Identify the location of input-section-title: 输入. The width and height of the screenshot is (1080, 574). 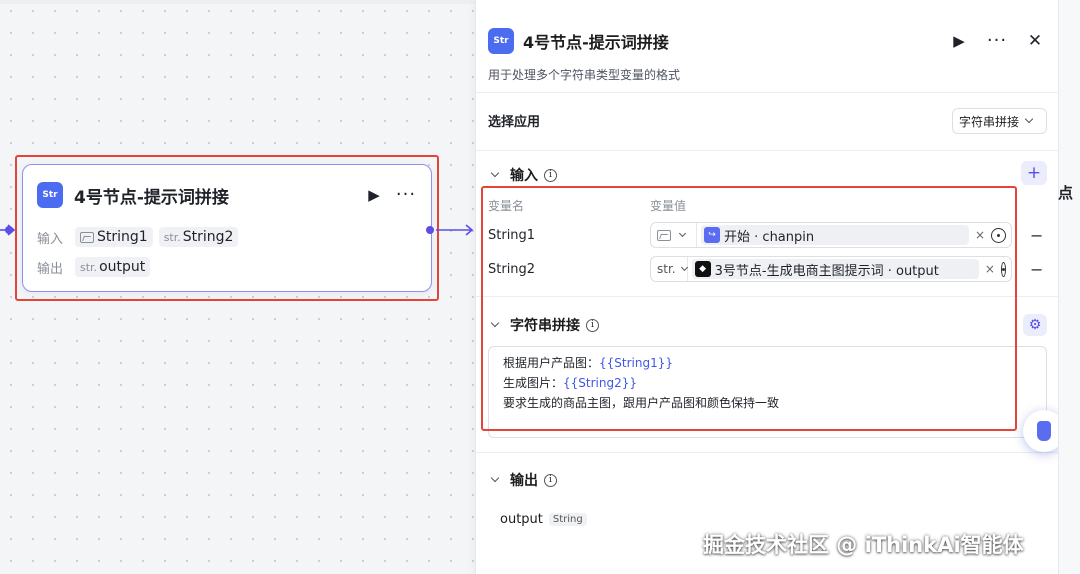
(524, 176).